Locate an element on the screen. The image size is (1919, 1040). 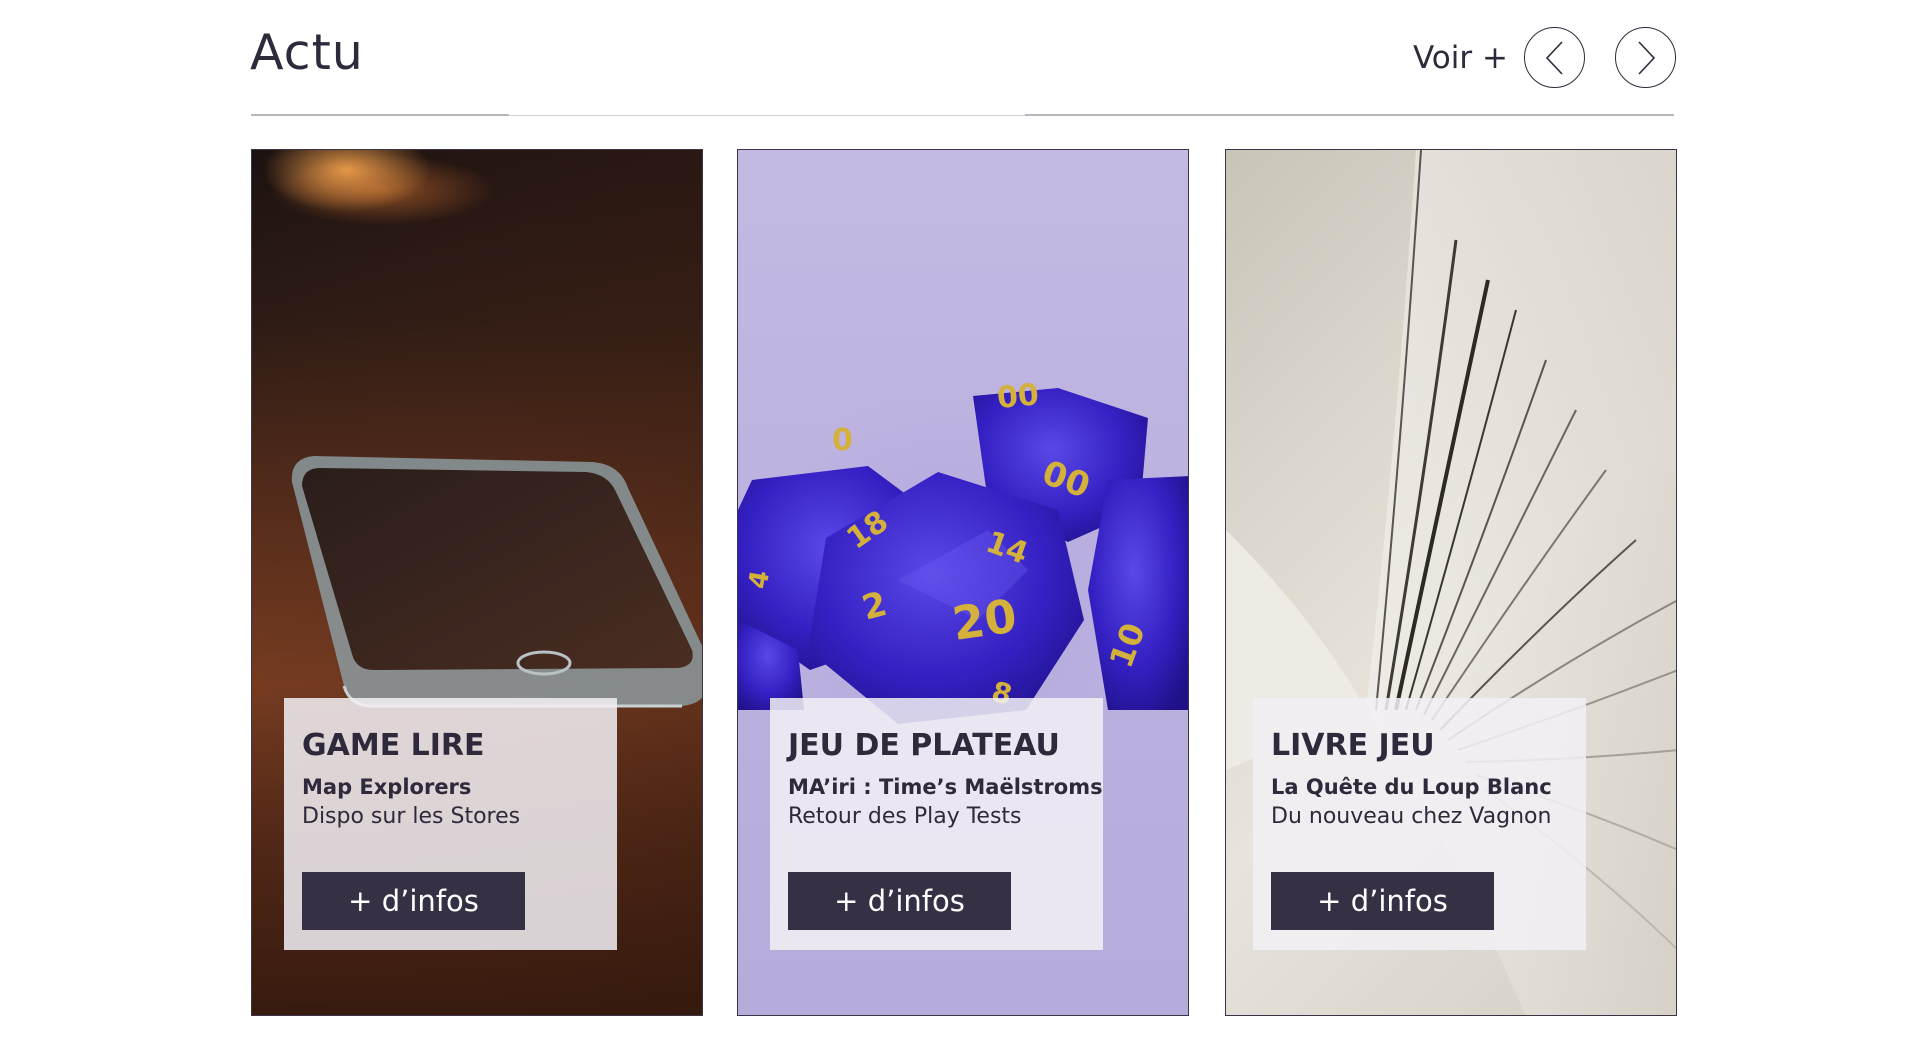
card-description: Dispo sur les Stores is located at coordinates (411, 817).